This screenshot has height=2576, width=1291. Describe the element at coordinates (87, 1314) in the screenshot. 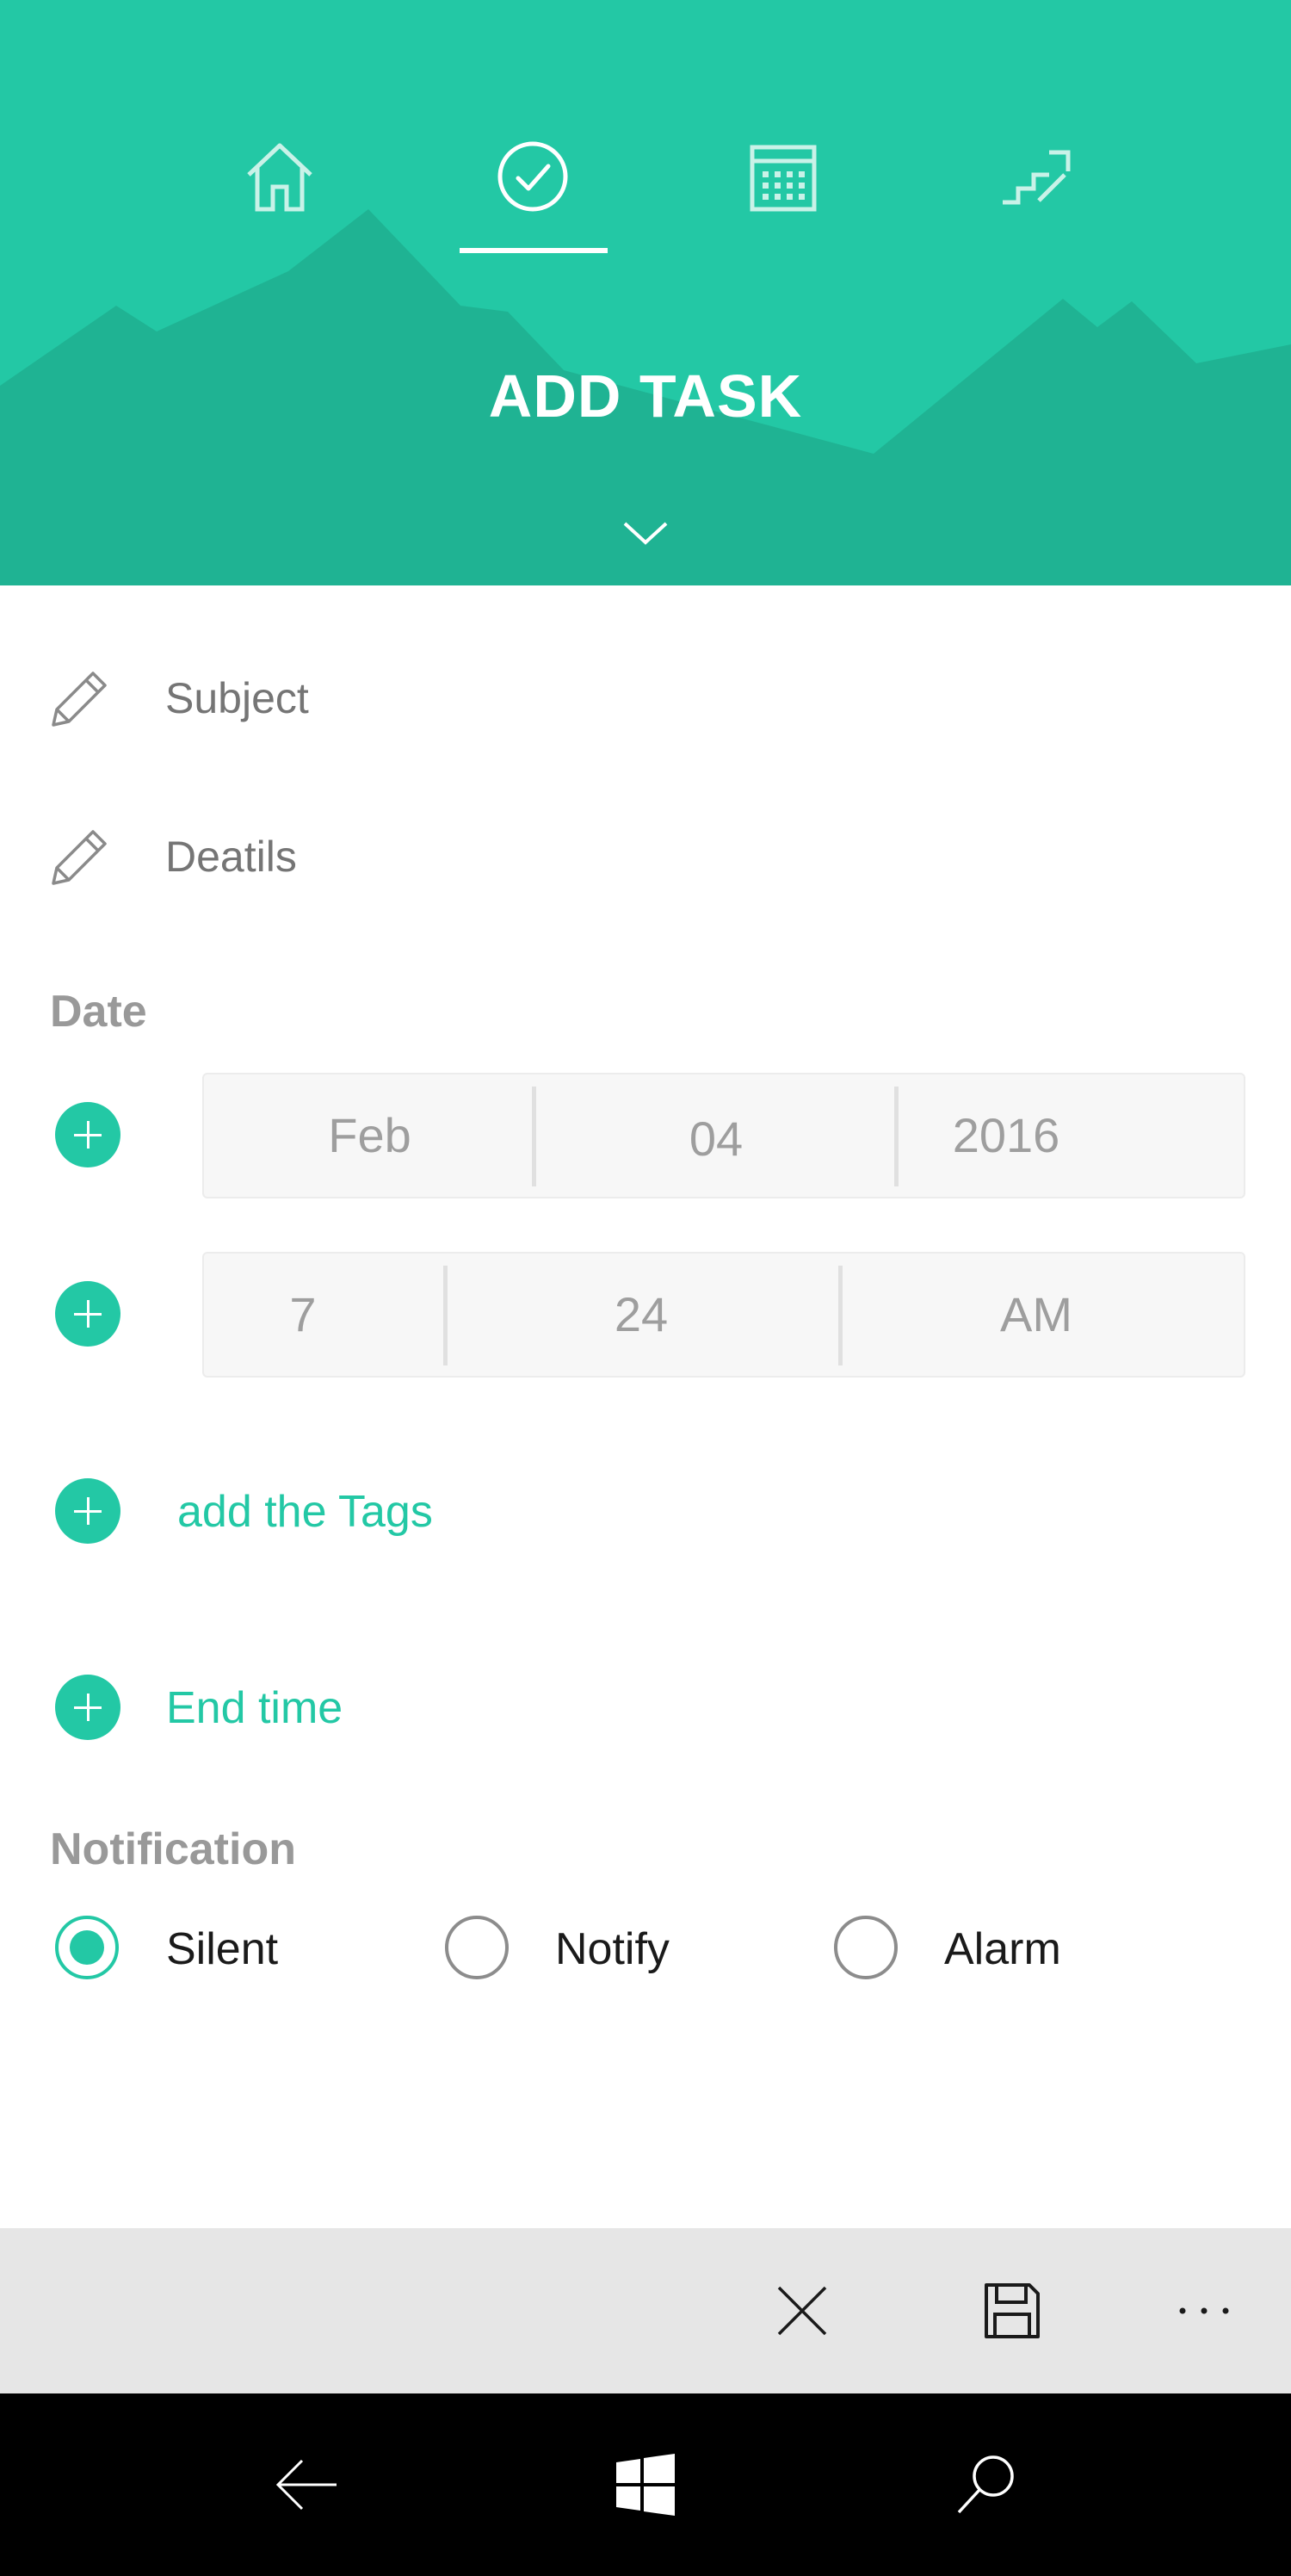

I see `add-time-button` at that location.